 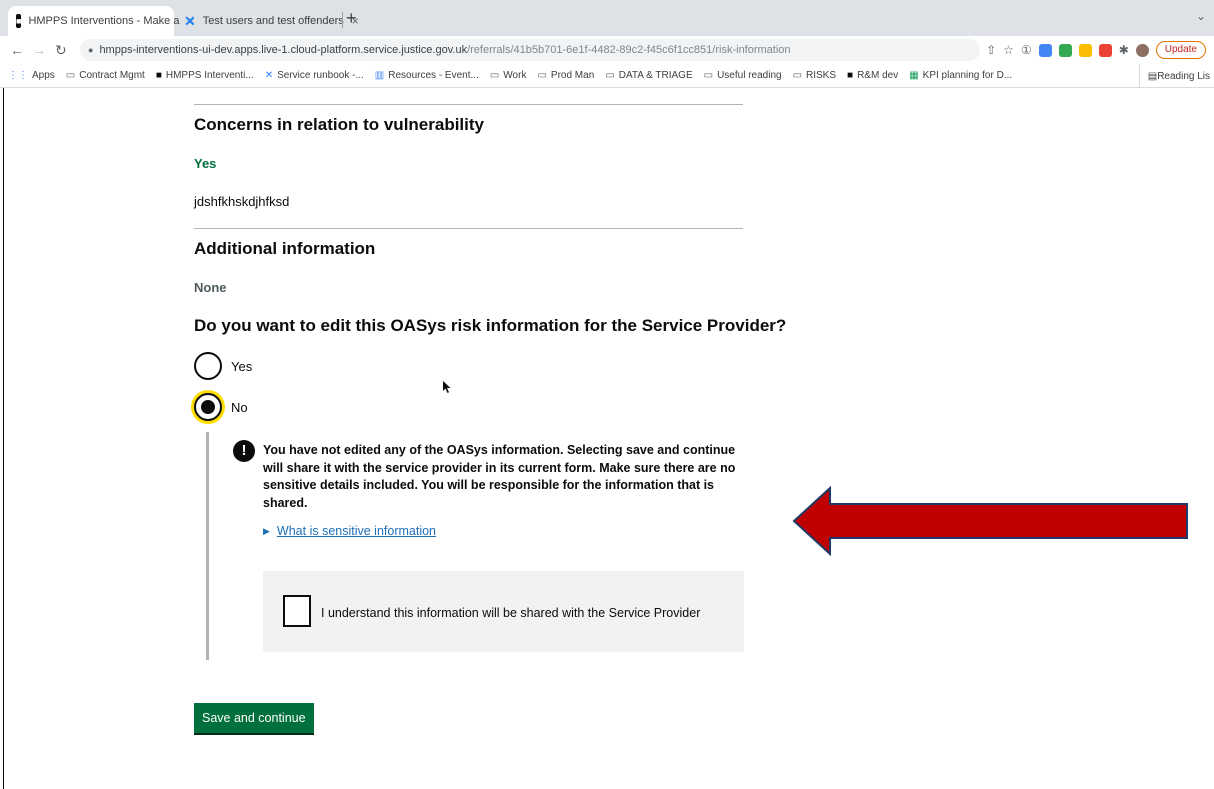 What do you see at coordinates (273, 21) in the screenshot?
I see `tab-title: Test users and test offenders` at bounding box center [273, 21].